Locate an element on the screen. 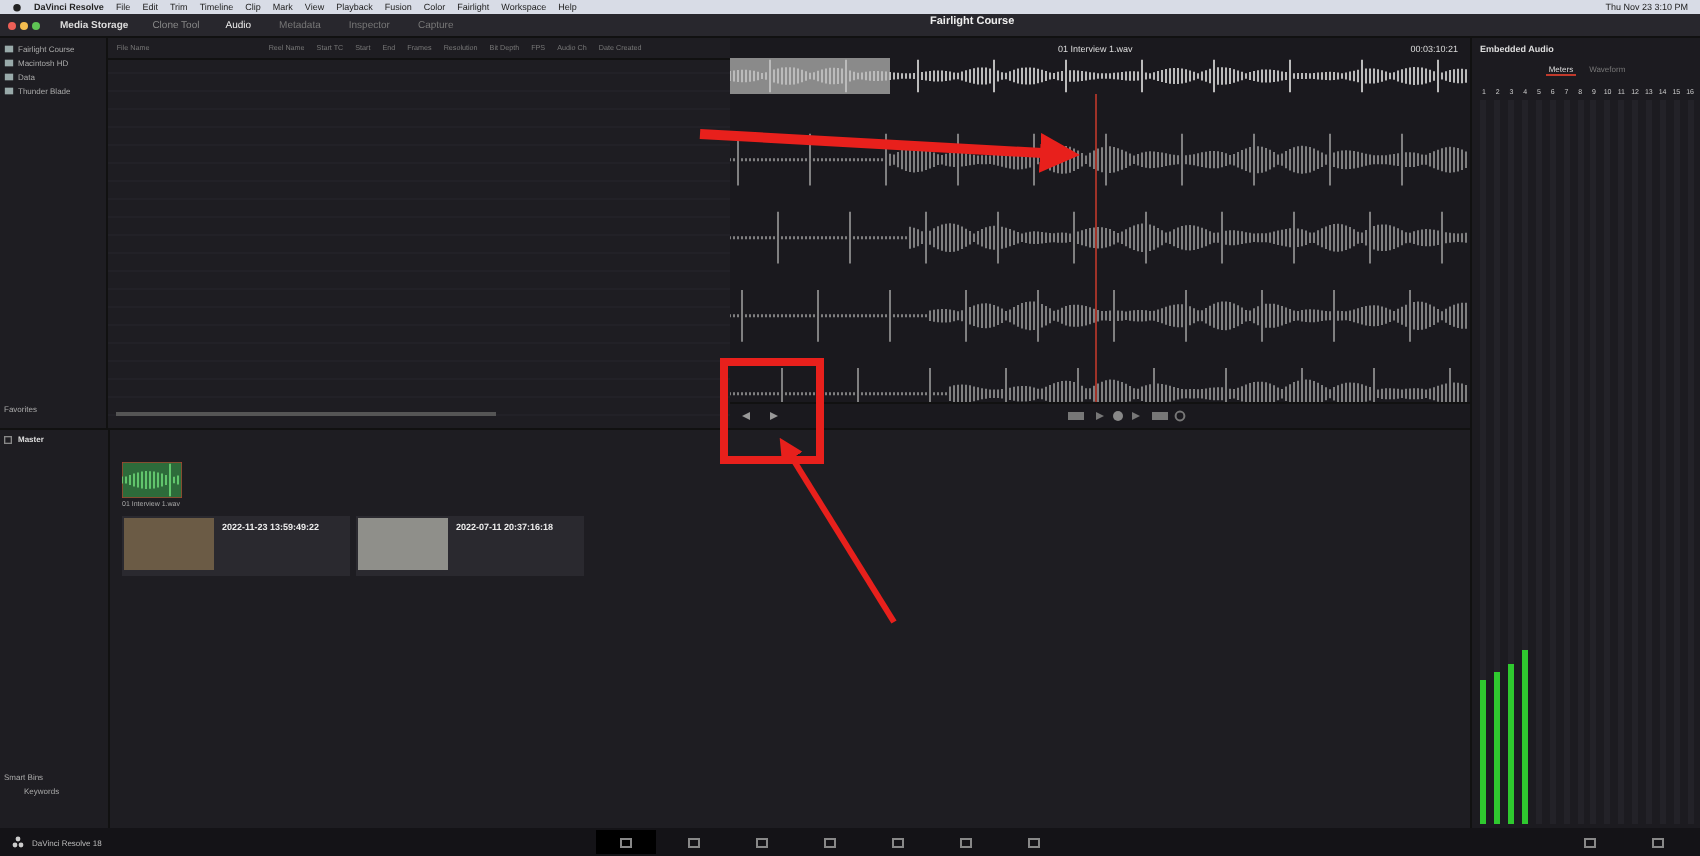 The image size is (1700, 856). highlight-frame is located at coordinates (772, 411).